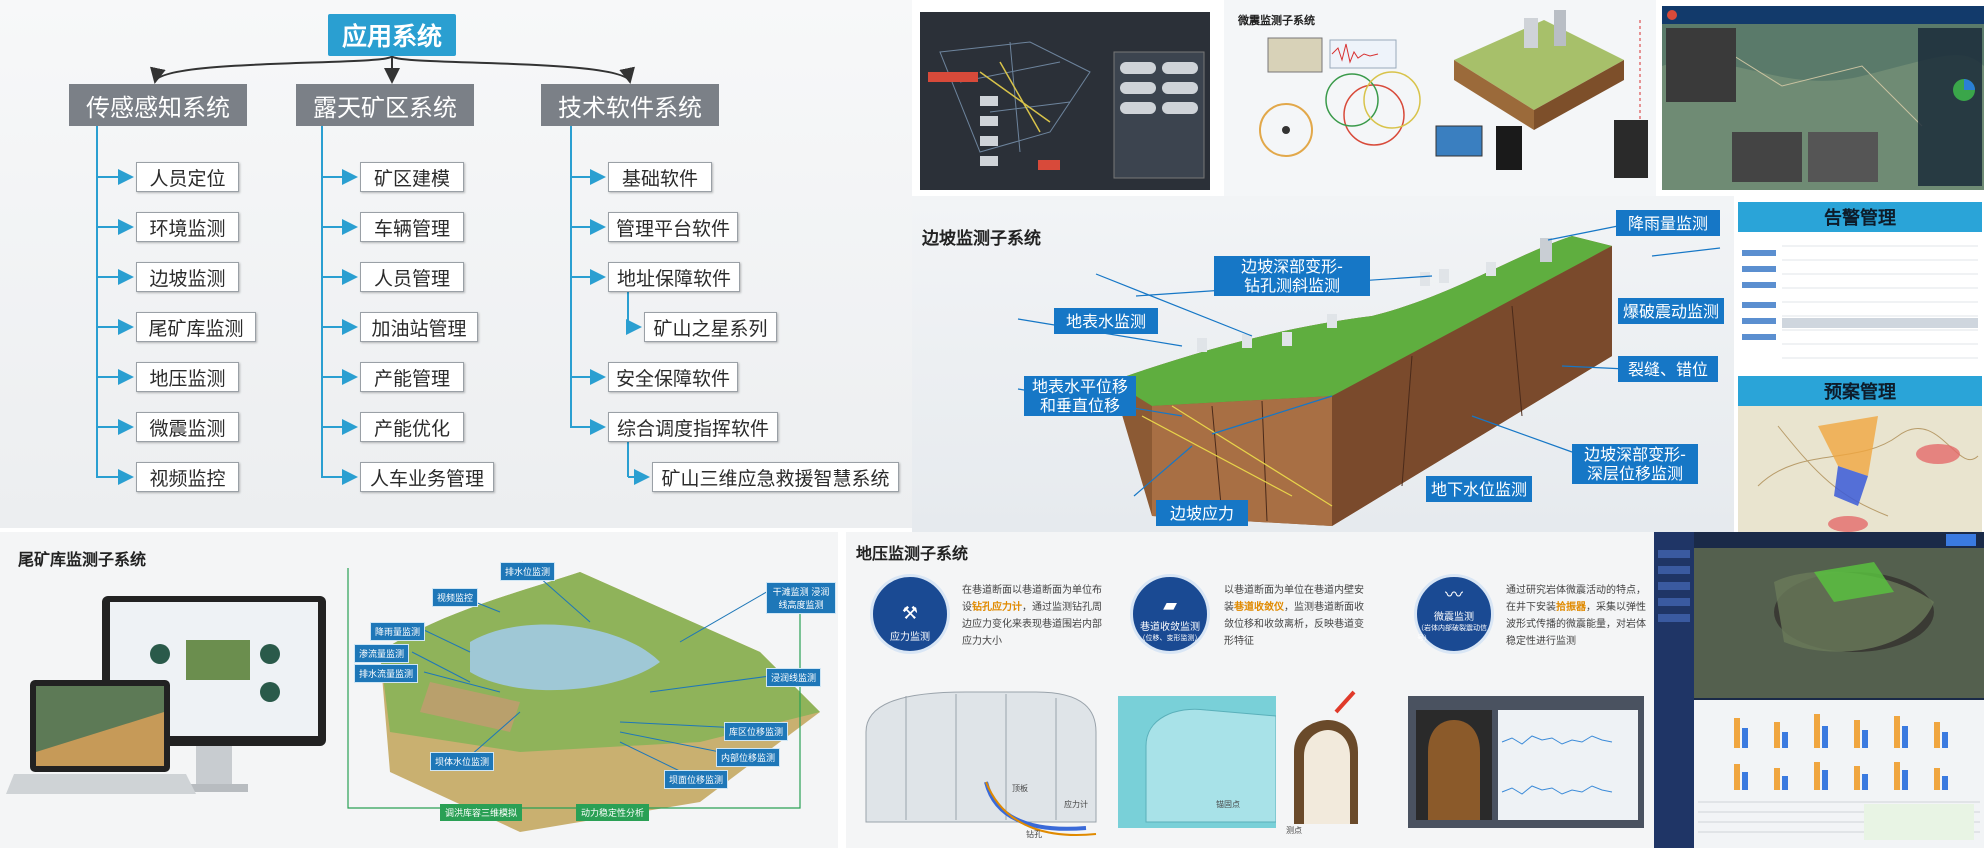 Image resolution: width=1984 pixels, height=848 pixels. What do you see at coordinates (187, 277) in the screenshot?
I see `leaf-slope-monitoring: 边坡监测` at bounding box center [187, 277].